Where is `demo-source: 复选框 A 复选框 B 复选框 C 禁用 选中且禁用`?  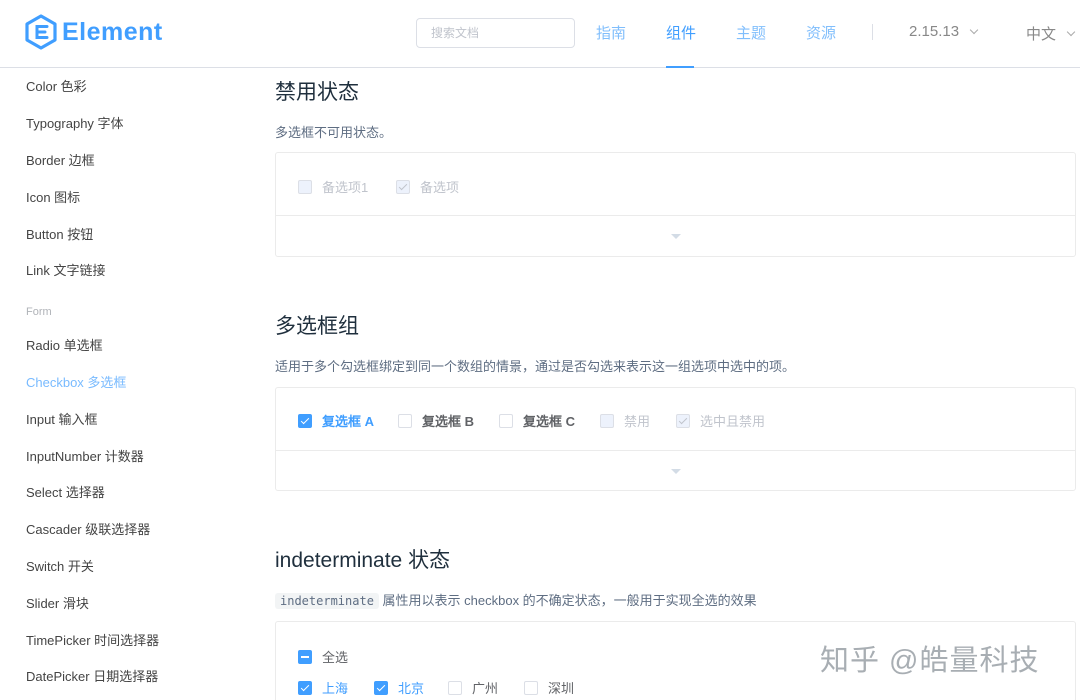
demo-source: 复选框 A 复选框 B 复选框 C 禁用 选中且禁用 is located at coordinates (675, 419).